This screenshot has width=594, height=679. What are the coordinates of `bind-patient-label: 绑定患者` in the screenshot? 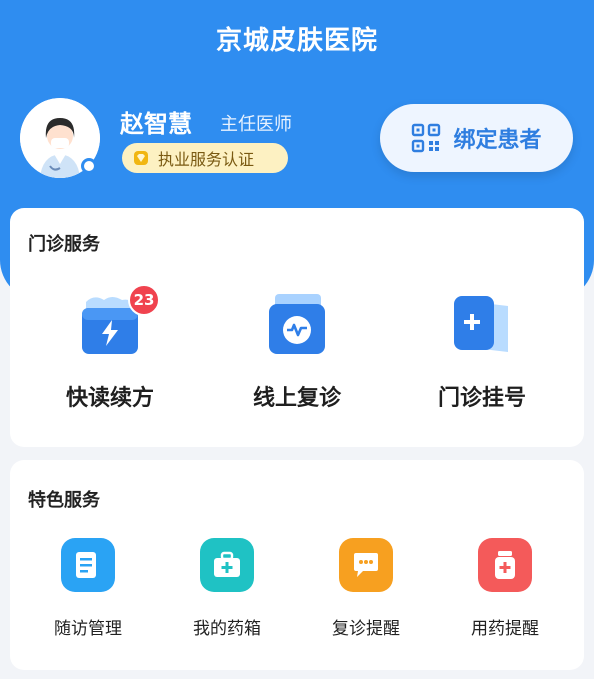 It's located at (497, 140).